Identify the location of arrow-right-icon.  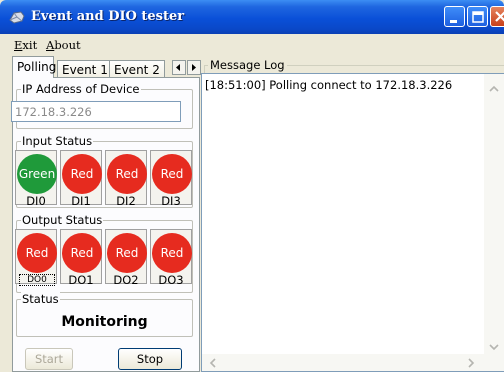
(194, 67).